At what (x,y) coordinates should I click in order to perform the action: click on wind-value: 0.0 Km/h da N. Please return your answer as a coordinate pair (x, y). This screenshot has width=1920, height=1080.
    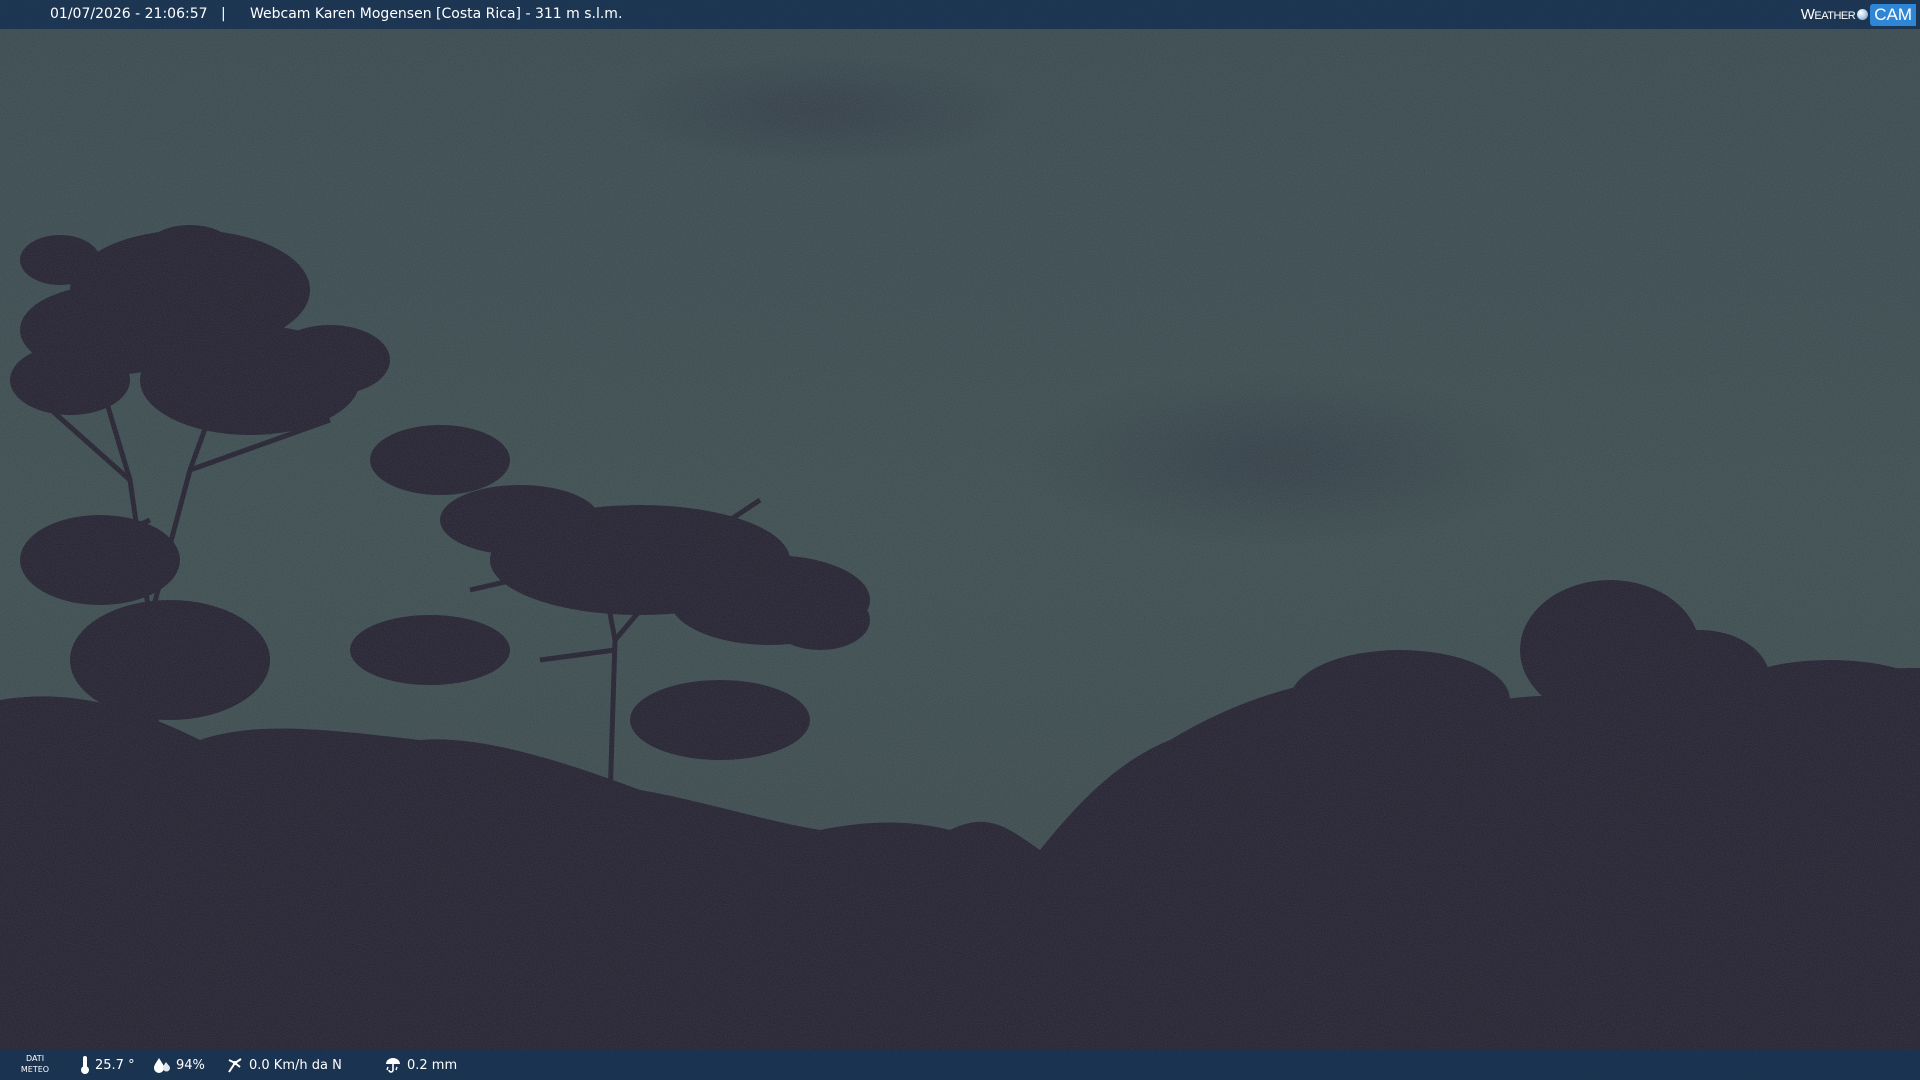
    Looking at the image, I should click on (295, 1065).